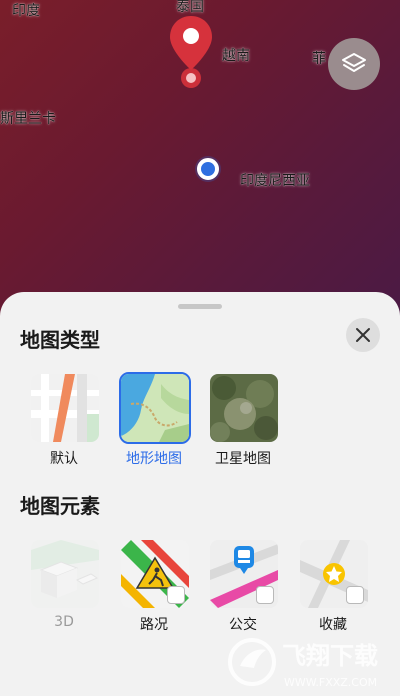 The image size is (400, 696). Describe the element at coordinates (330, 682) in the screenshot. I see `watermark-url: WWW.FXXZ.COM` at that location.